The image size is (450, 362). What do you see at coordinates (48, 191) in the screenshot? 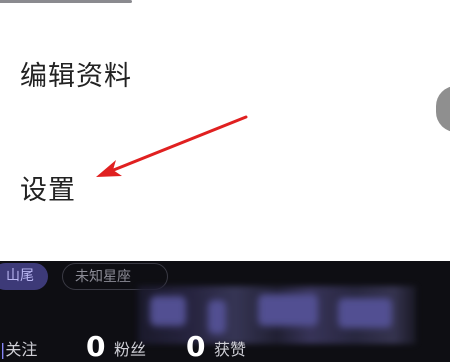
I see `menu-item-settings: 设置` at bounding box center [48, 191].